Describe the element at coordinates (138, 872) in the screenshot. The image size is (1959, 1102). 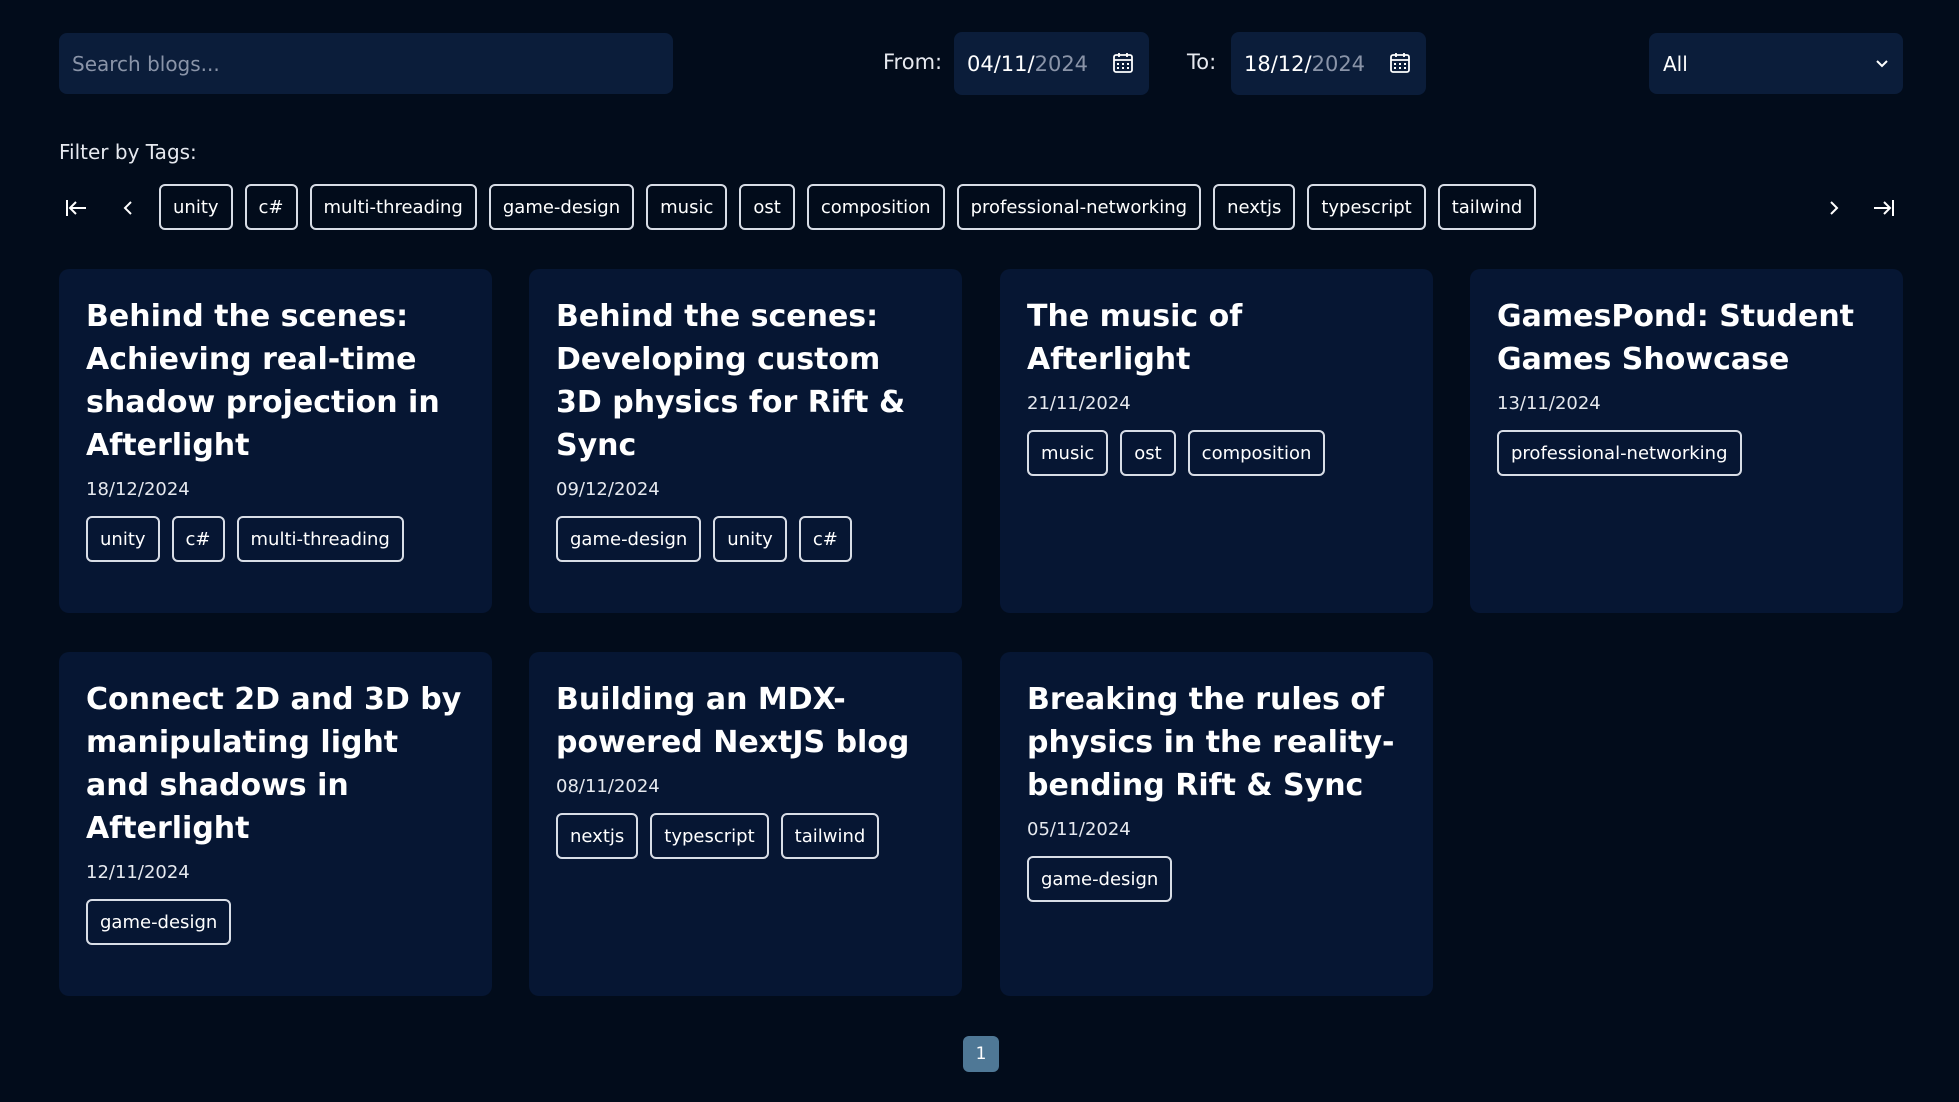
I see `blog-card-date: 12/11/2024` at that location.